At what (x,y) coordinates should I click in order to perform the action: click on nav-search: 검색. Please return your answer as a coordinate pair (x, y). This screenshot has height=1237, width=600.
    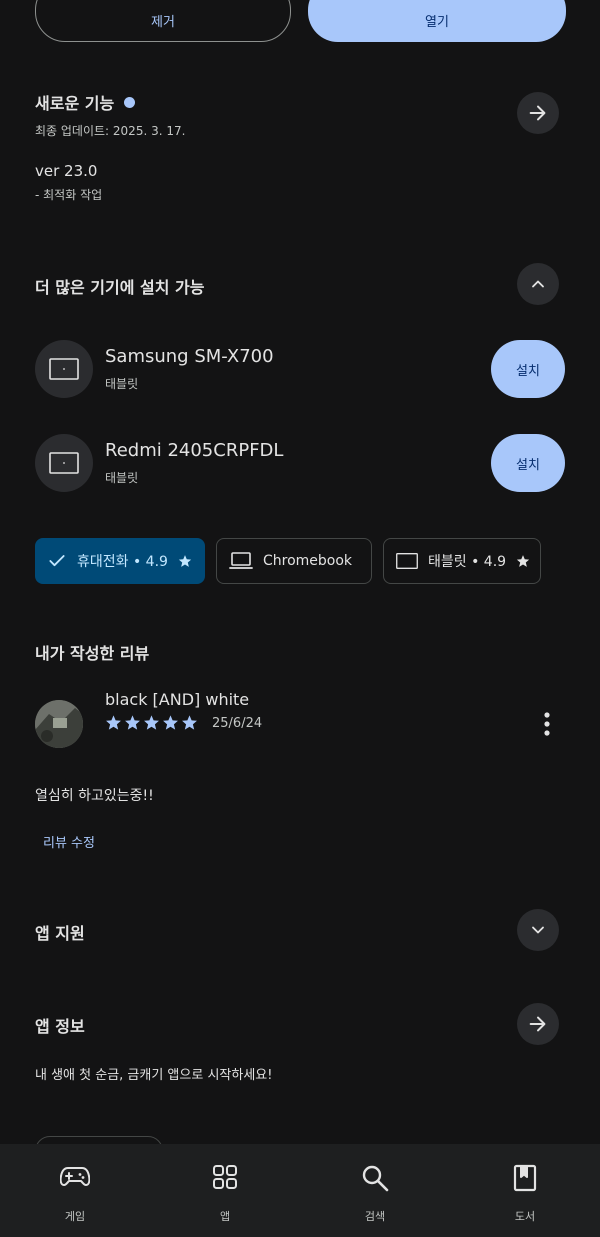
    Looking at the image, I should click on (375, 1190).